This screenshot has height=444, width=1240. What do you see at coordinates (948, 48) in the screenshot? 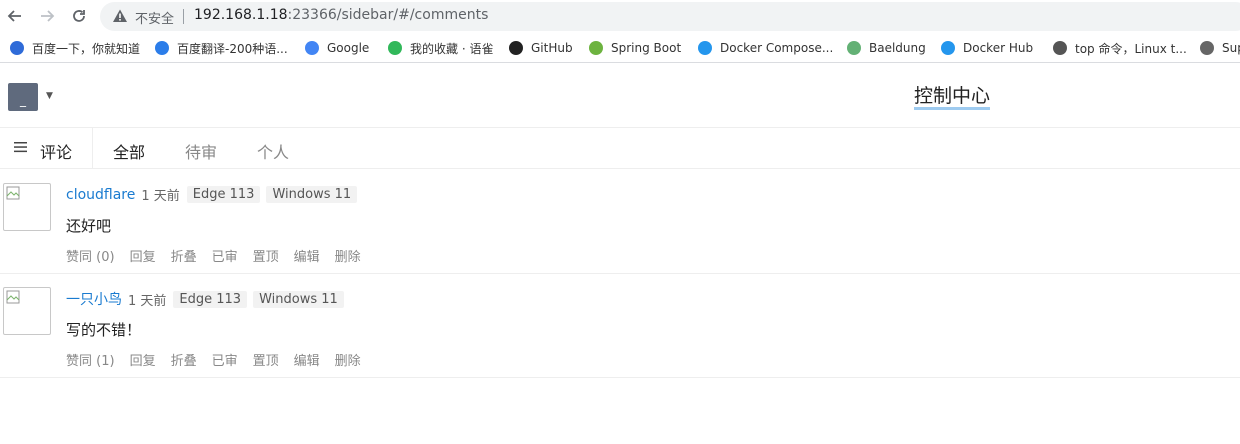
I see `dockerhub-icon` at bounding box center [948, 48].